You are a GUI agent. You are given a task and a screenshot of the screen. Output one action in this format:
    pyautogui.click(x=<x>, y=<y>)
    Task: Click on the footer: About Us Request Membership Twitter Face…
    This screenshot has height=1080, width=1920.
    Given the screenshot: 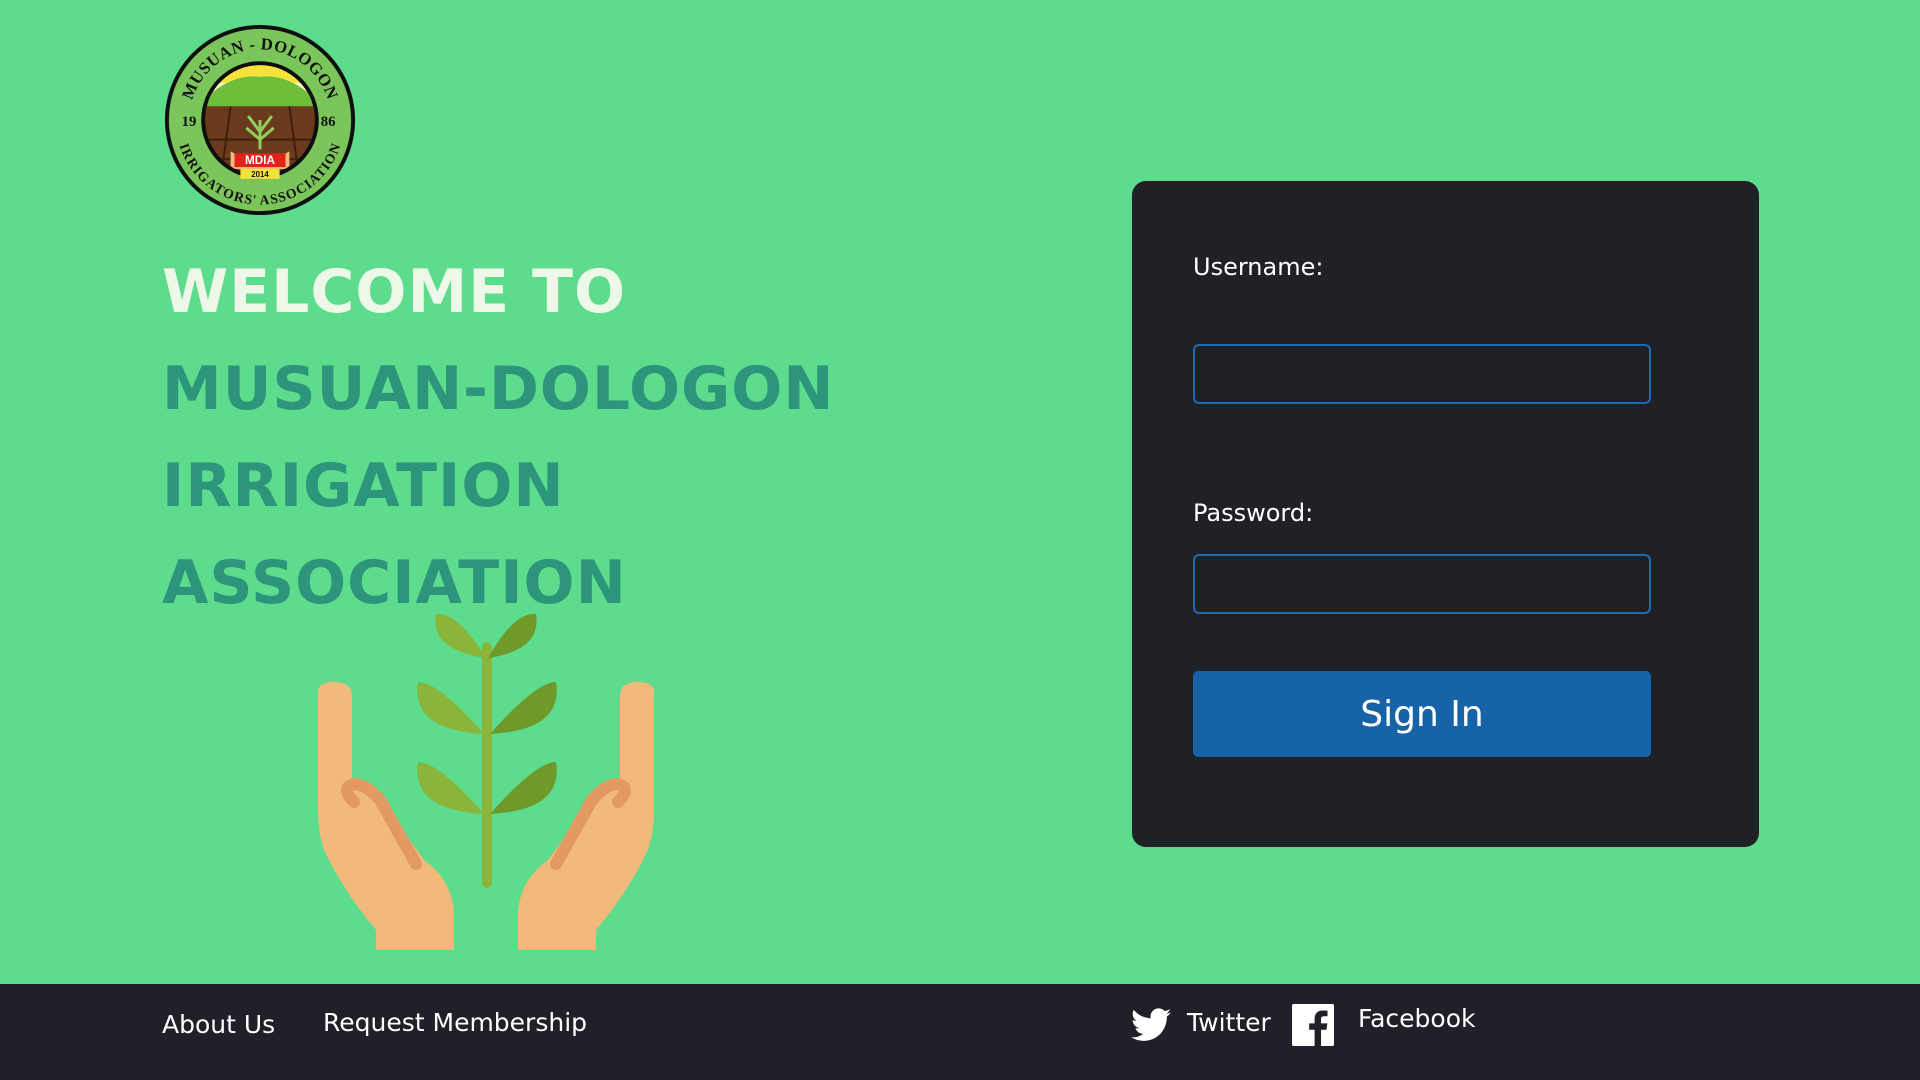 What is the action you would take?
    pyautogui.click(x=960, y=1032)
    